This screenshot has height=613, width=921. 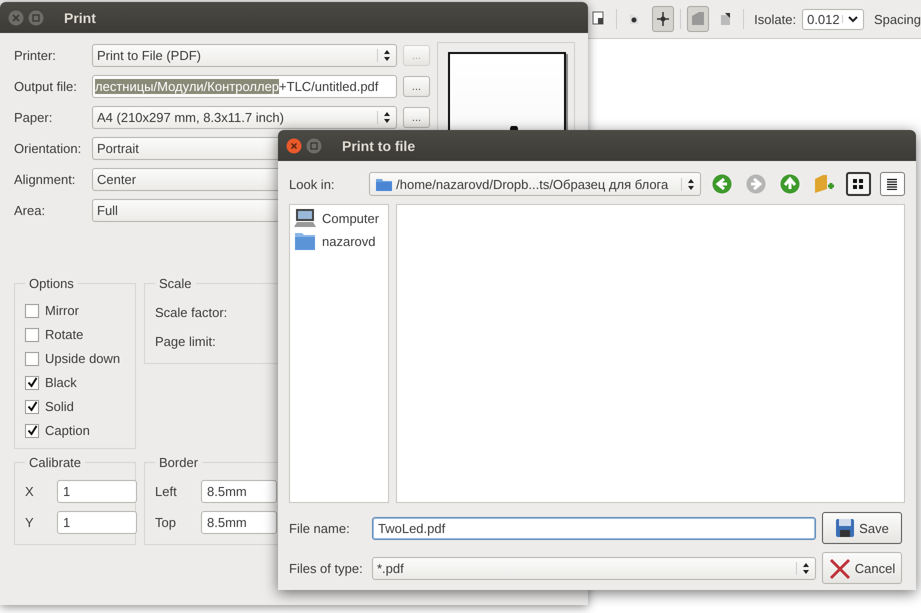 I want to click on checkbox-label: Black, so click(x=61, y=382).